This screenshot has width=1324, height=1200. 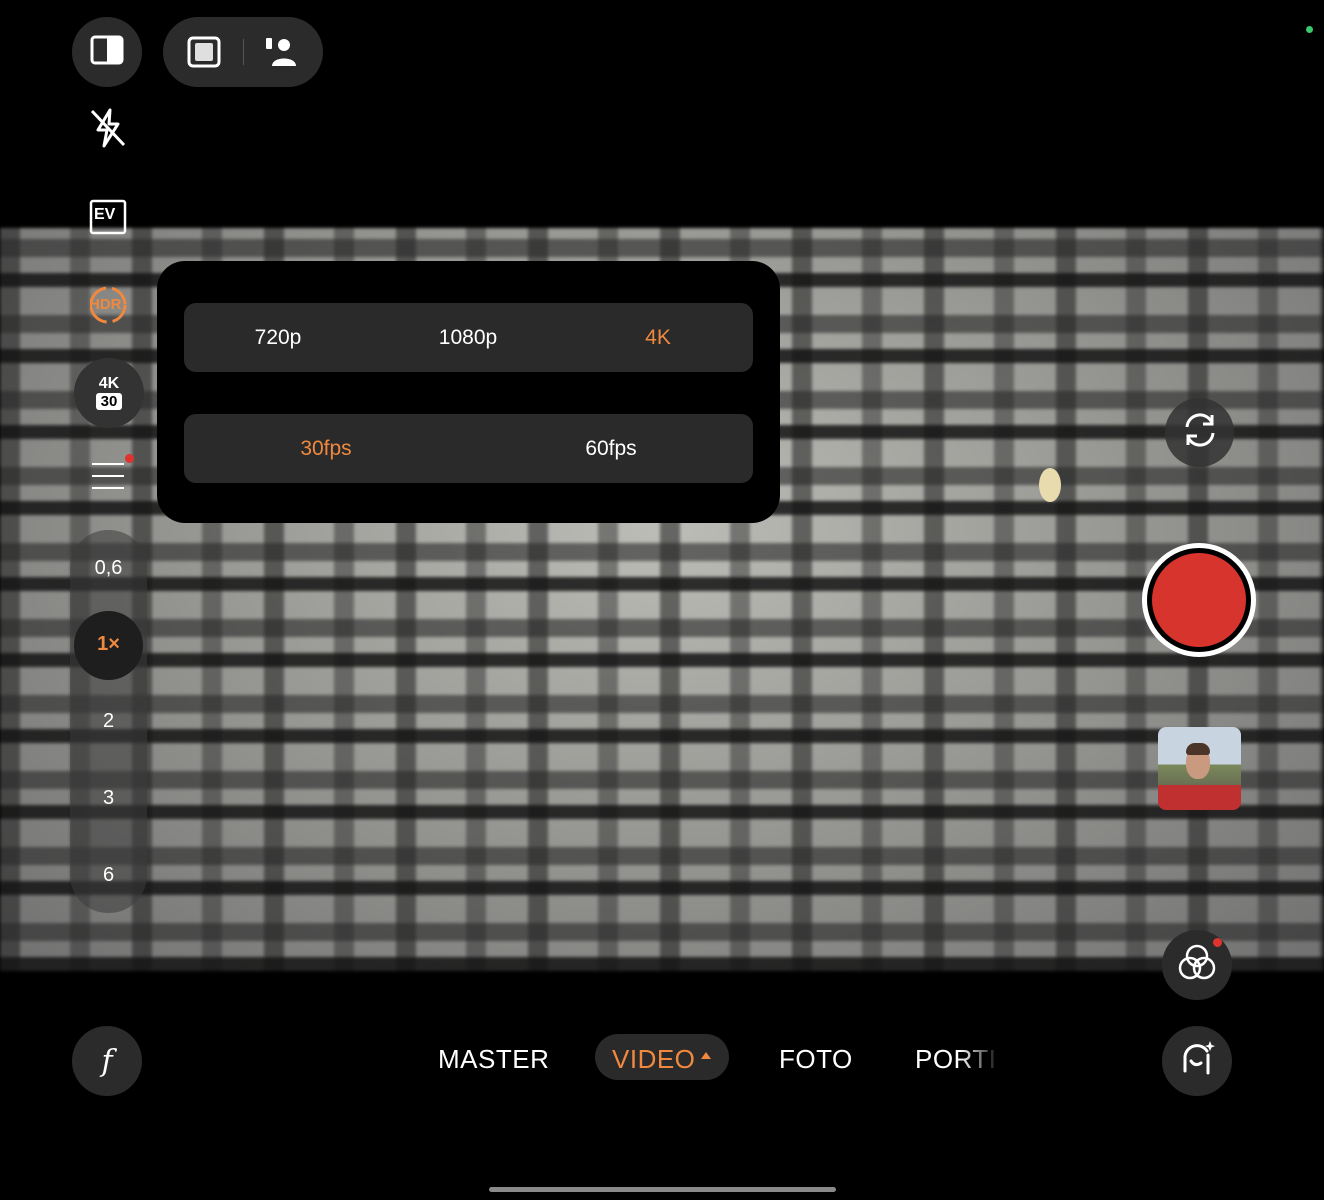 What do you see at coordinates (662, 1189) in the screenshot?
I see `home-indicator` at bounding box center [662, 1189].